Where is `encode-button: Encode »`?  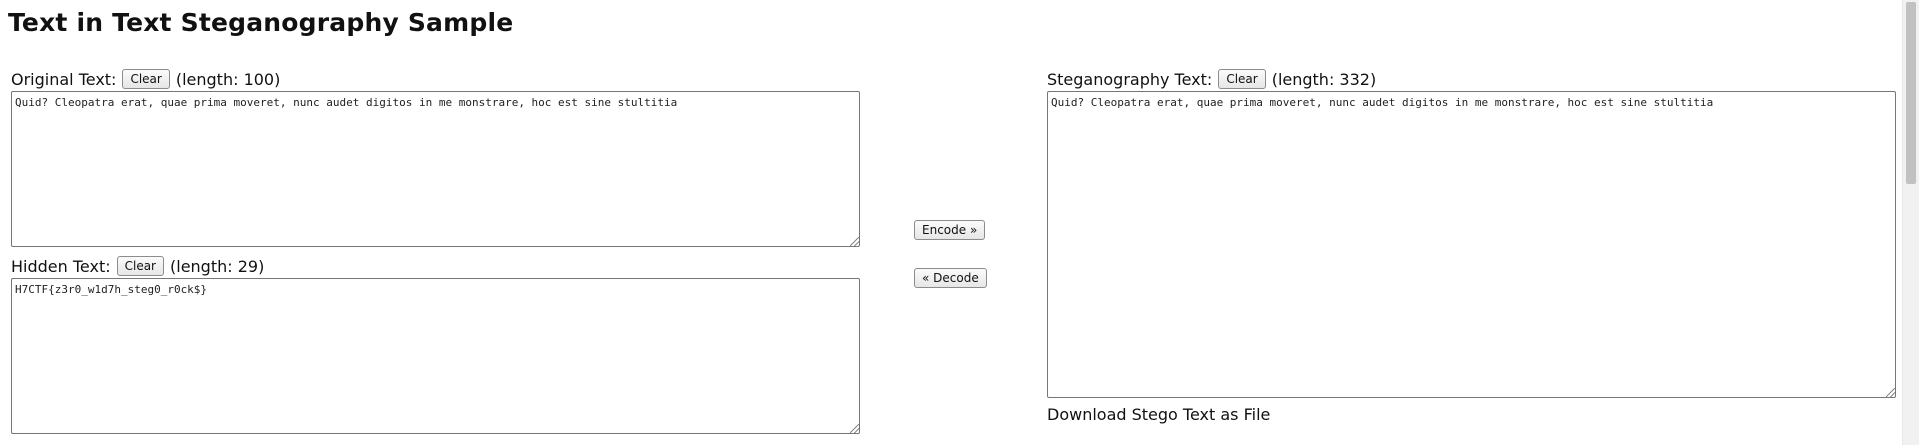
encode-button: Encode » is located at coordinates (950, 230).